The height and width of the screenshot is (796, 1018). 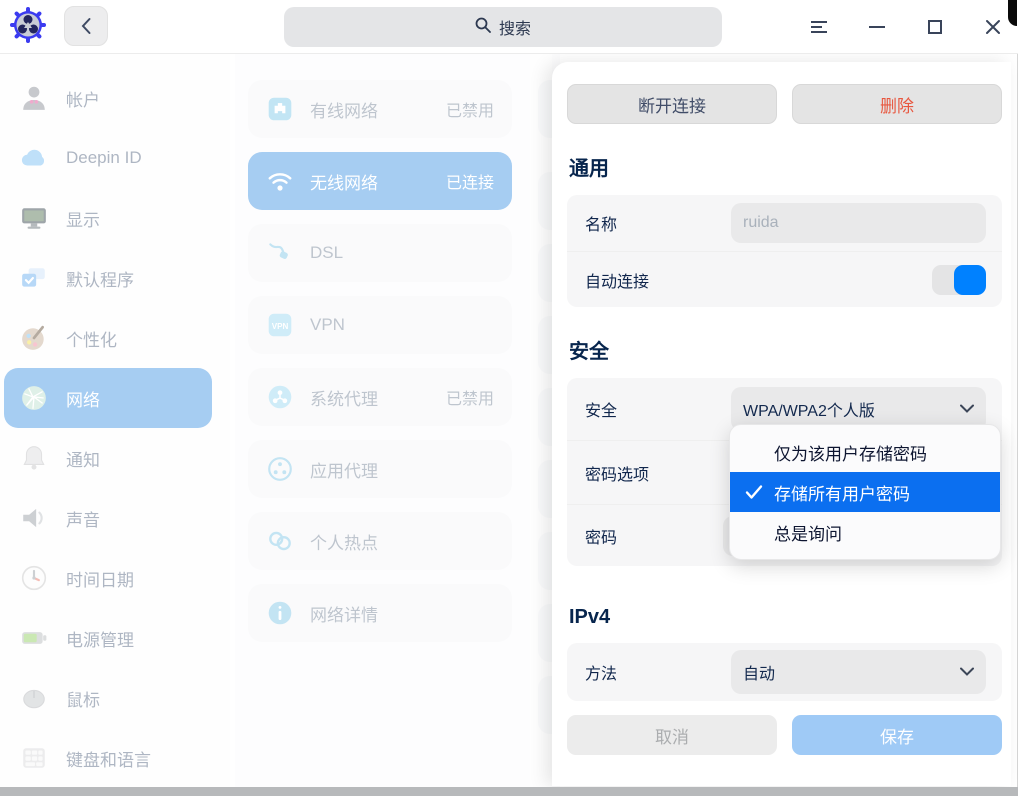 What do you see at coordinates (108, 218) in the screenshot?
I see `sidebar-item-display: 显示` at bounding box center [108, 218].